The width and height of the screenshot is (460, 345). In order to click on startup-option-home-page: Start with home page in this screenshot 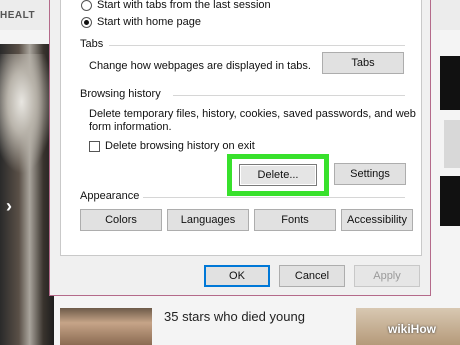, I will do `click(141, 22)`.